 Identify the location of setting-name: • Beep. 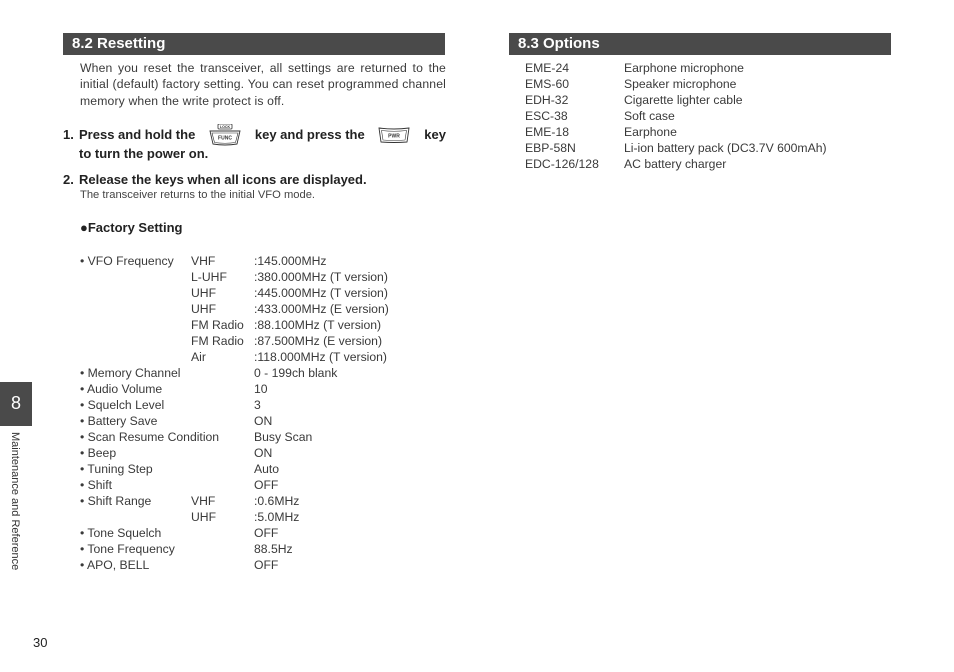
(98, 453).